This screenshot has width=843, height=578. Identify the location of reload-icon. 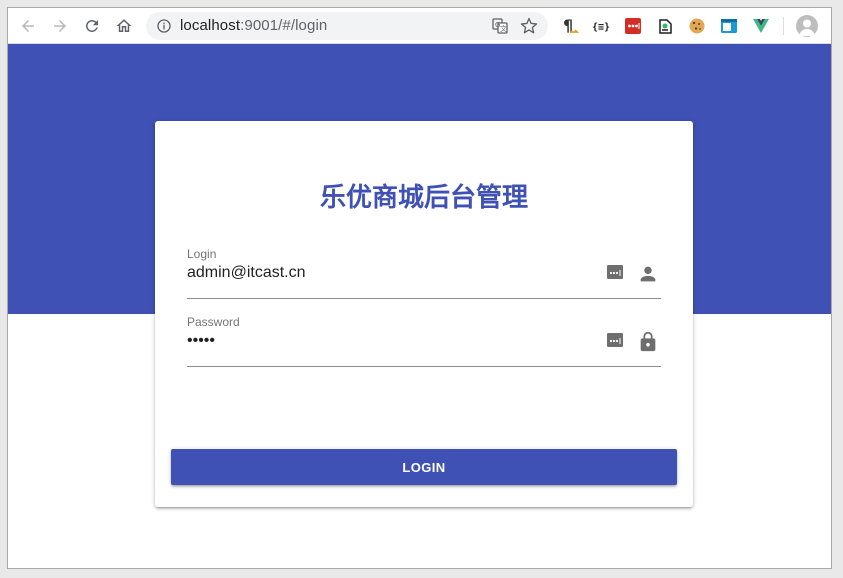
(92, 26).